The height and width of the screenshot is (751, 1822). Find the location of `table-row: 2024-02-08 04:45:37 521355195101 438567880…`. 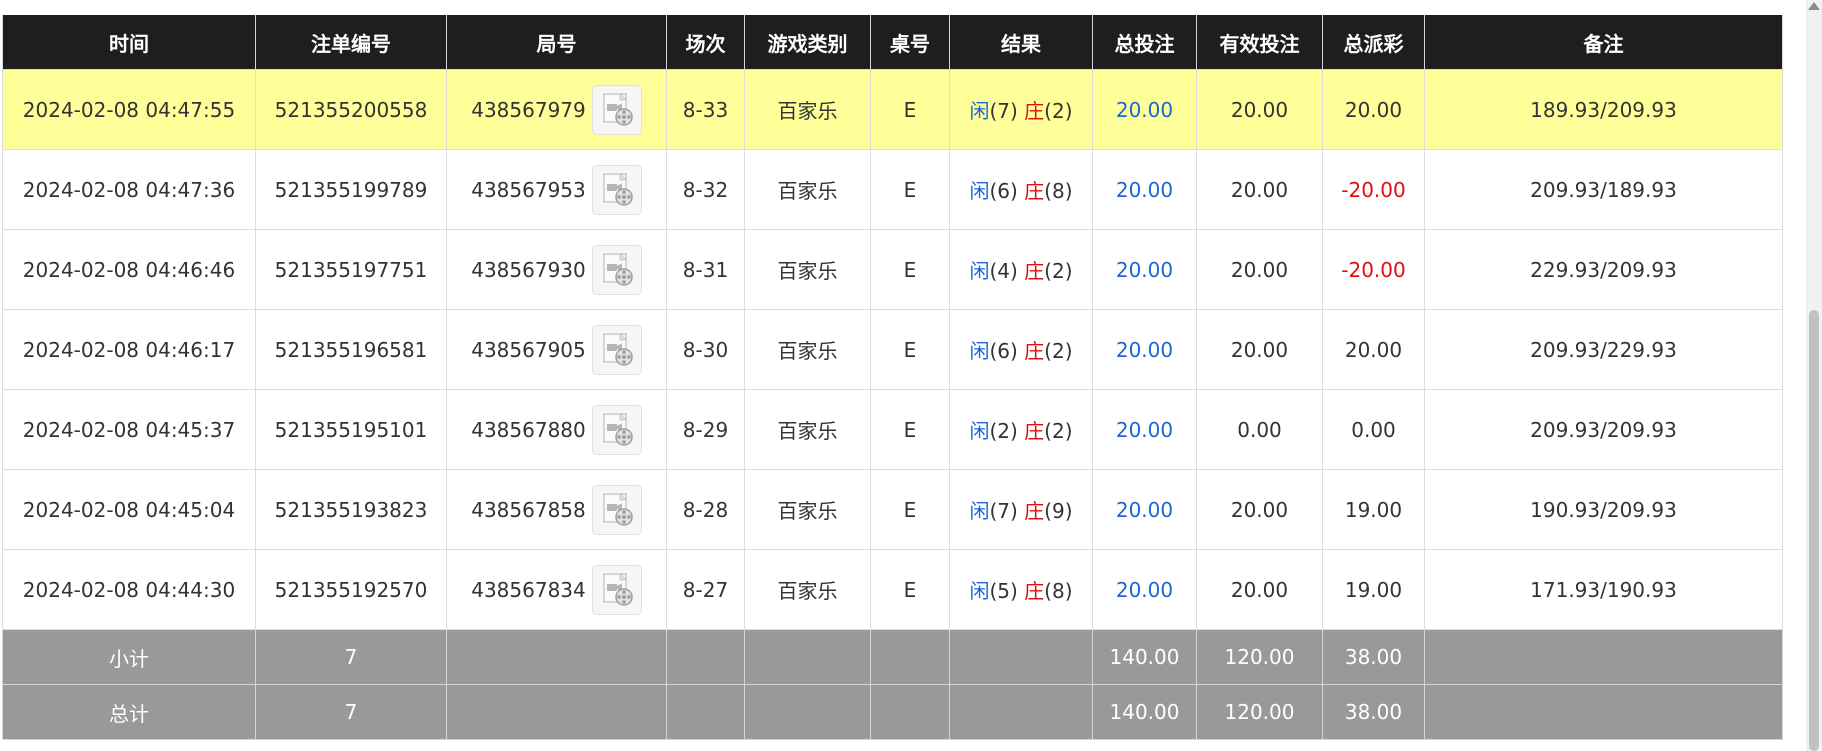

table-row: 2024-02-08 04:45:37 521355195101 438567880… is located at coordinates (892, 429).